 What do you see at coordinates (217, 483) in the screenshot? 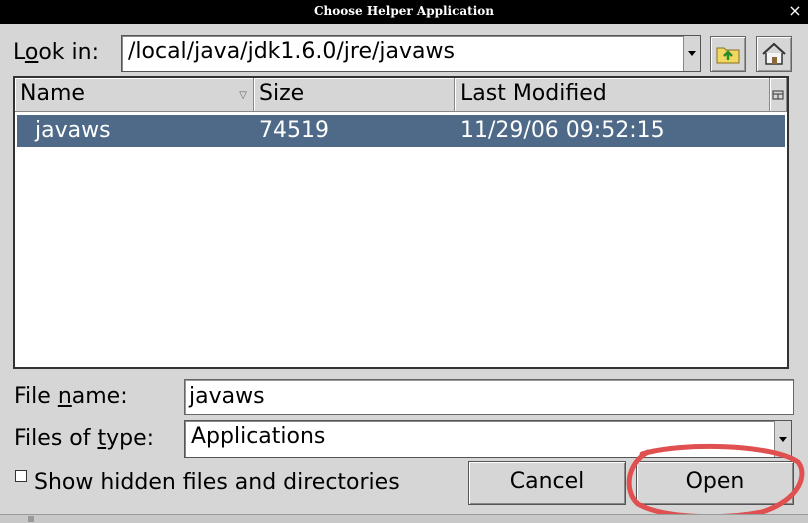
I see `show-hidden-label: Show hidden files and directories` at bounding box center [217, 483].